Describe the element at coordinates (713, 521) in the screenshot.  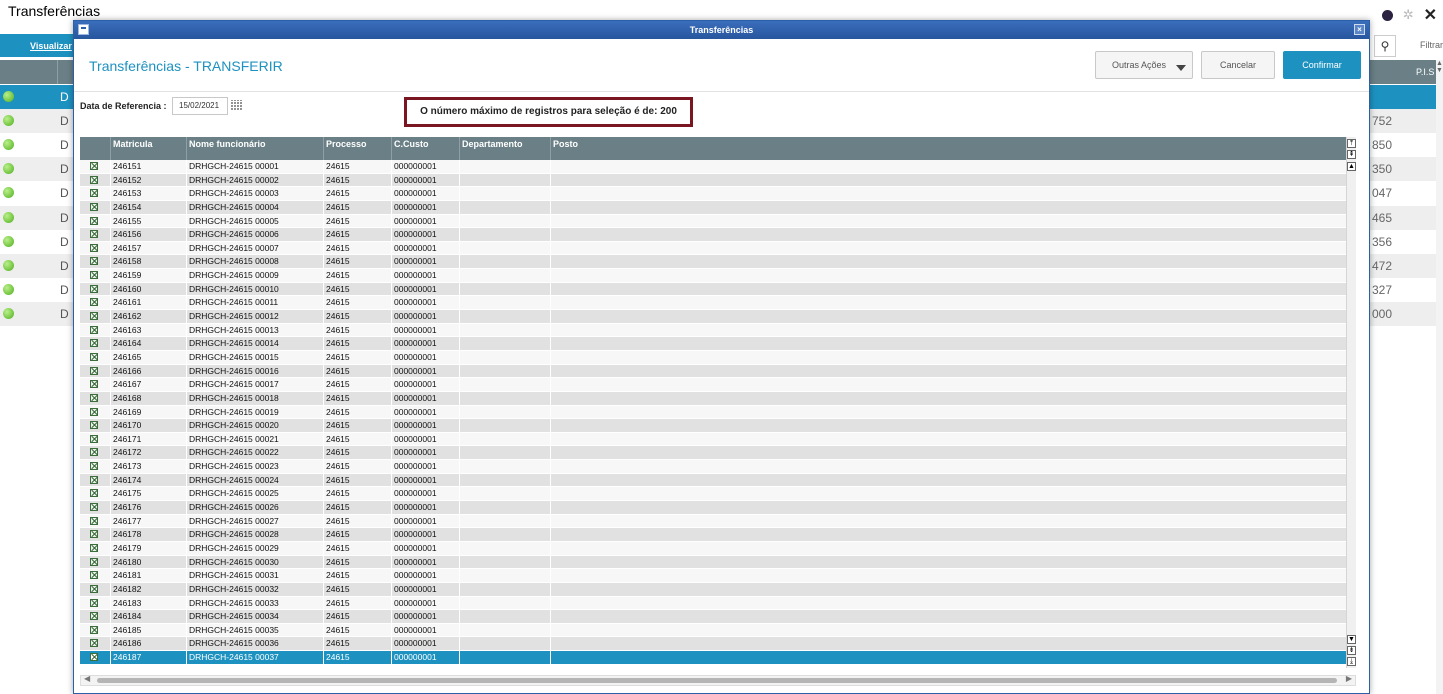
I see `table-row: 246177 DRHGCH-24615 00027 24615 000000001` at that location.